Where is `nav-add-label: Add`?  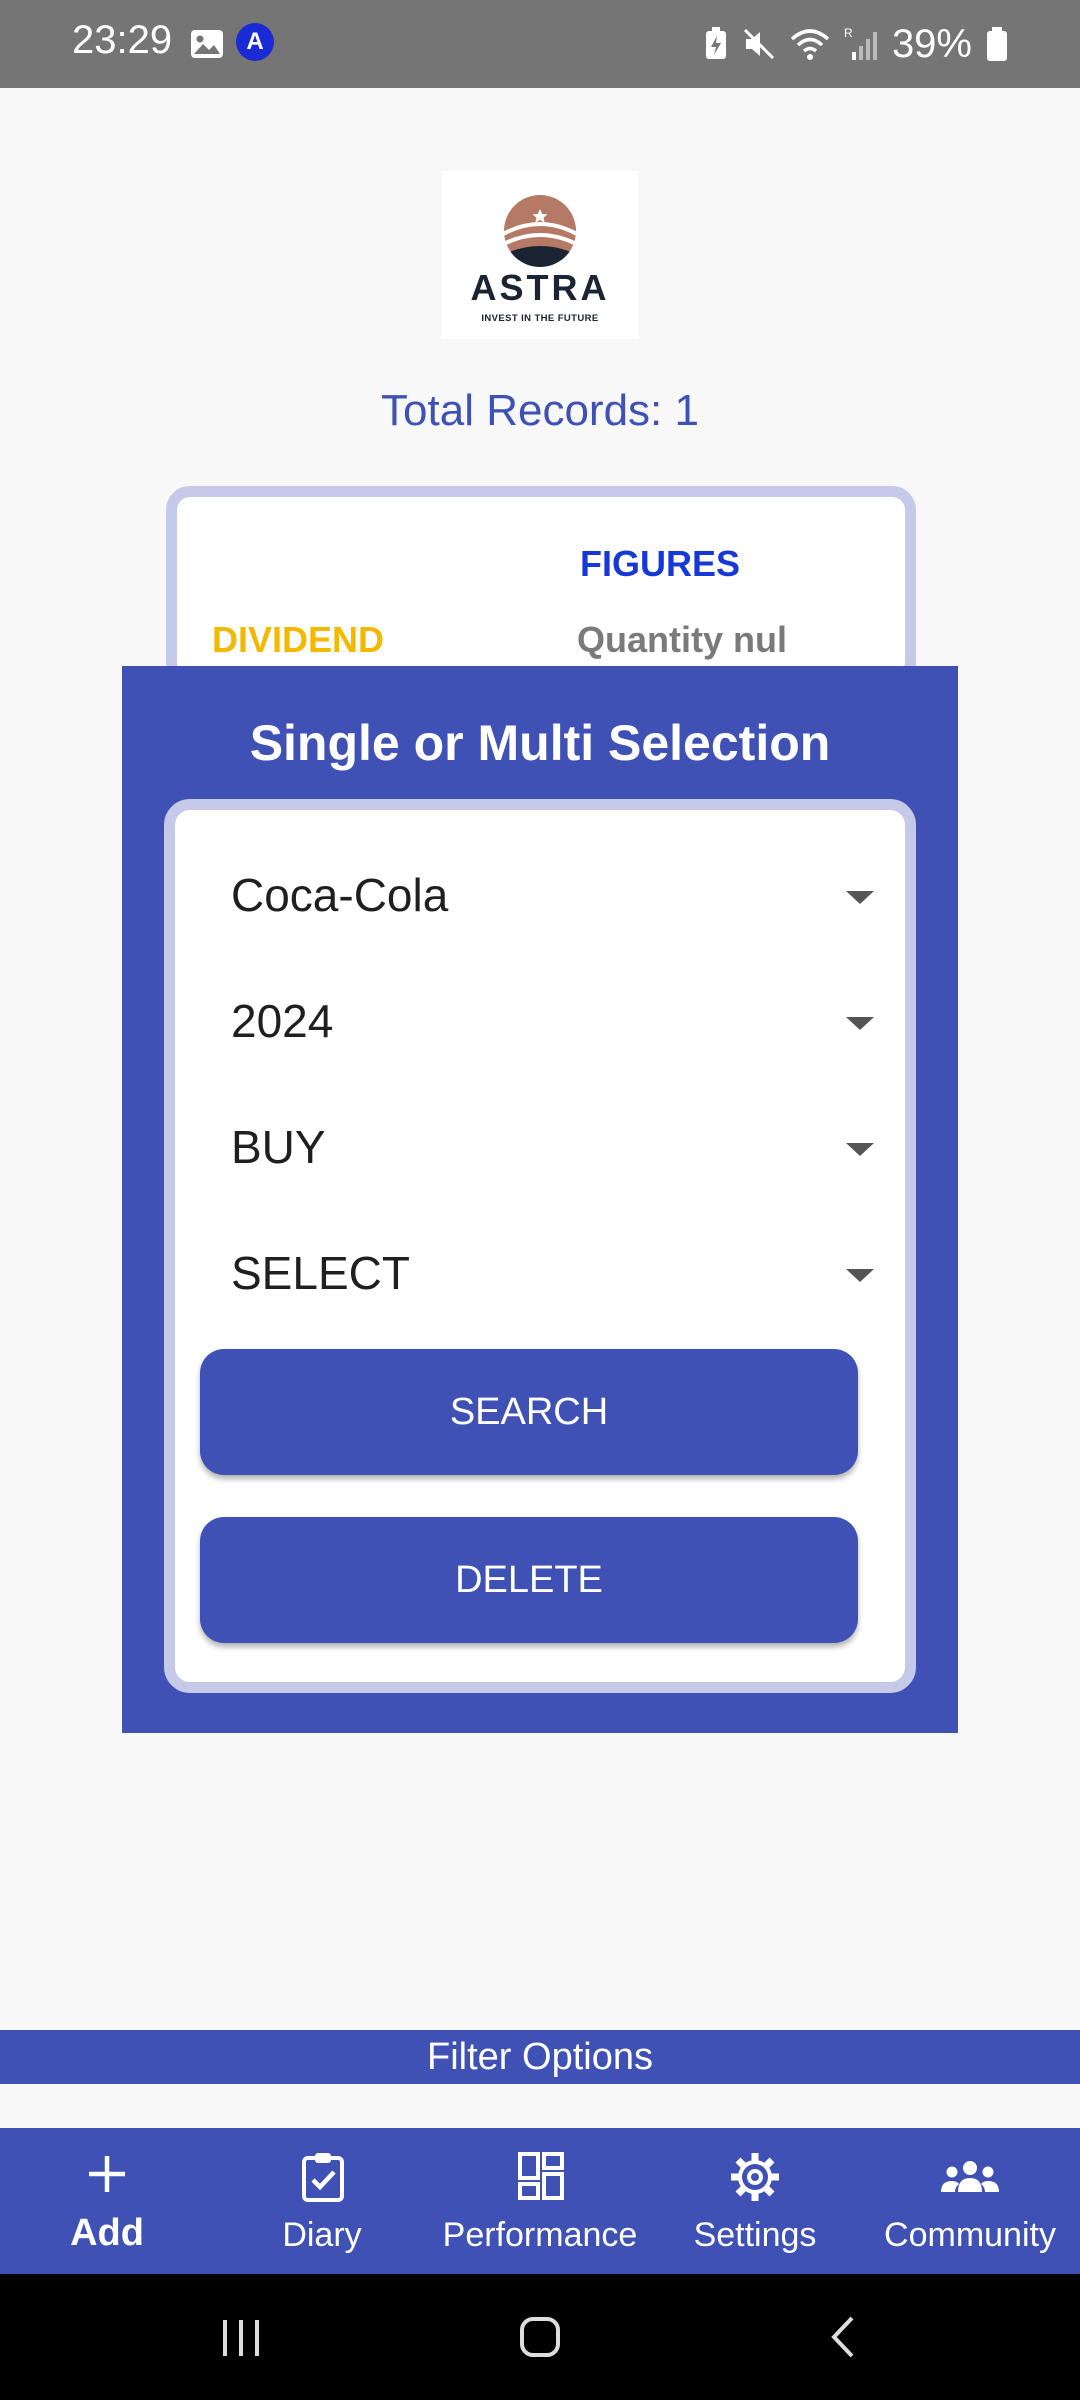
nav-add-label: Add is located at coordinates (107, 2233).